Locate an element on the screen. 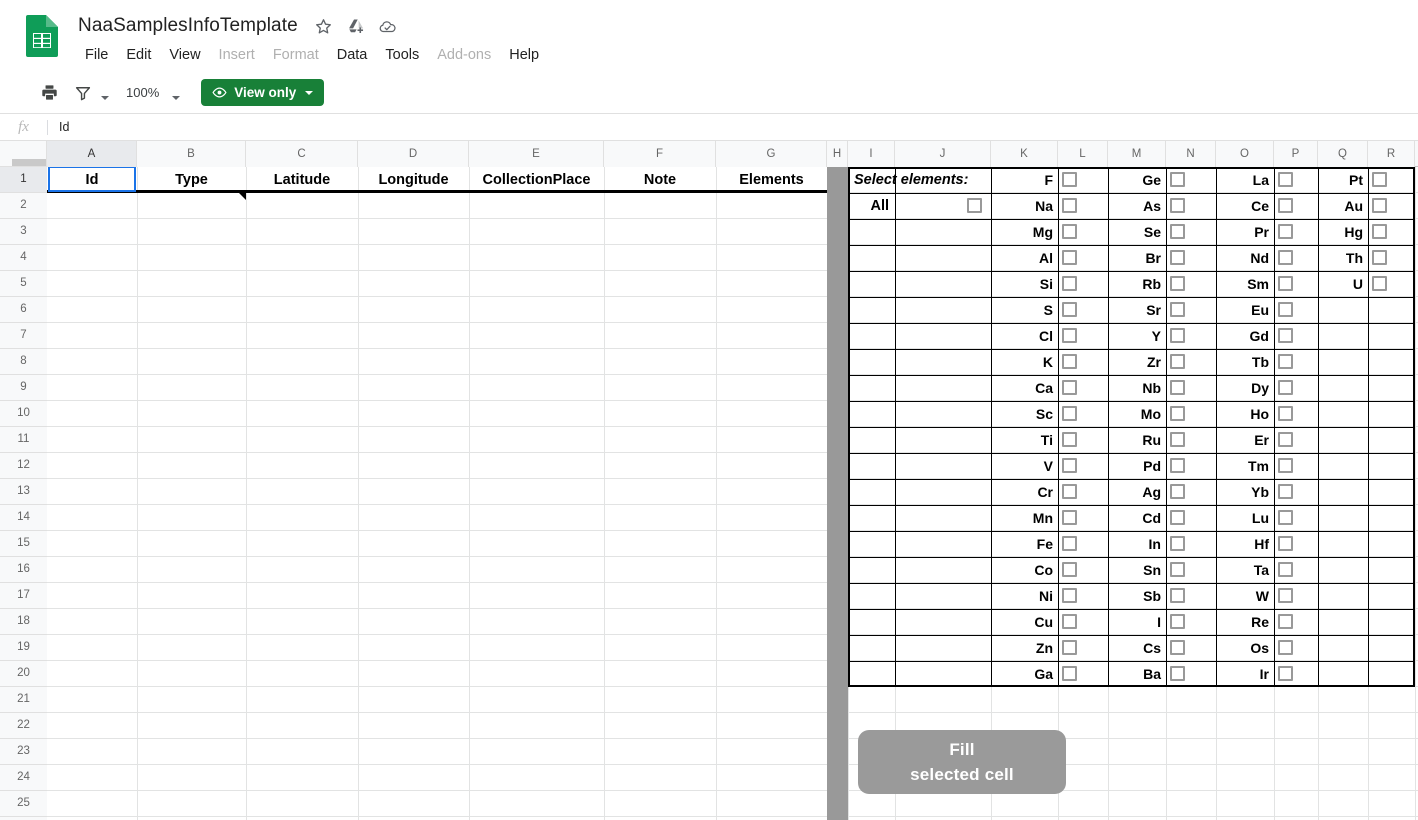 The image size is (1418, 820). row-header-10: 10 is located at coordinates (23, 414).